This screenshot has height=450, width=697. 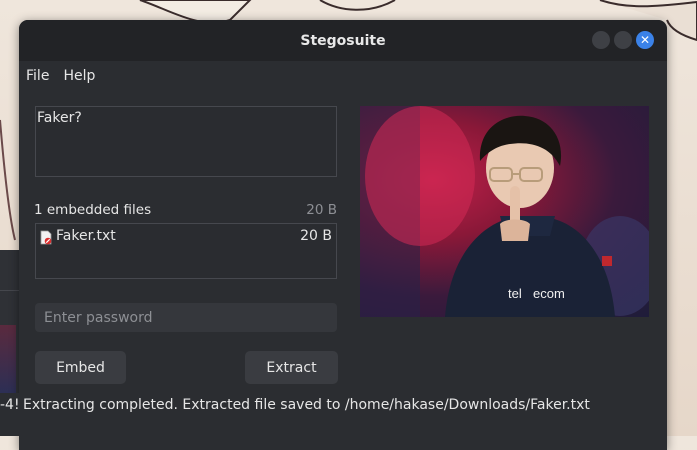 I want to click on svg-text: tel, so click(x=515, y=293).